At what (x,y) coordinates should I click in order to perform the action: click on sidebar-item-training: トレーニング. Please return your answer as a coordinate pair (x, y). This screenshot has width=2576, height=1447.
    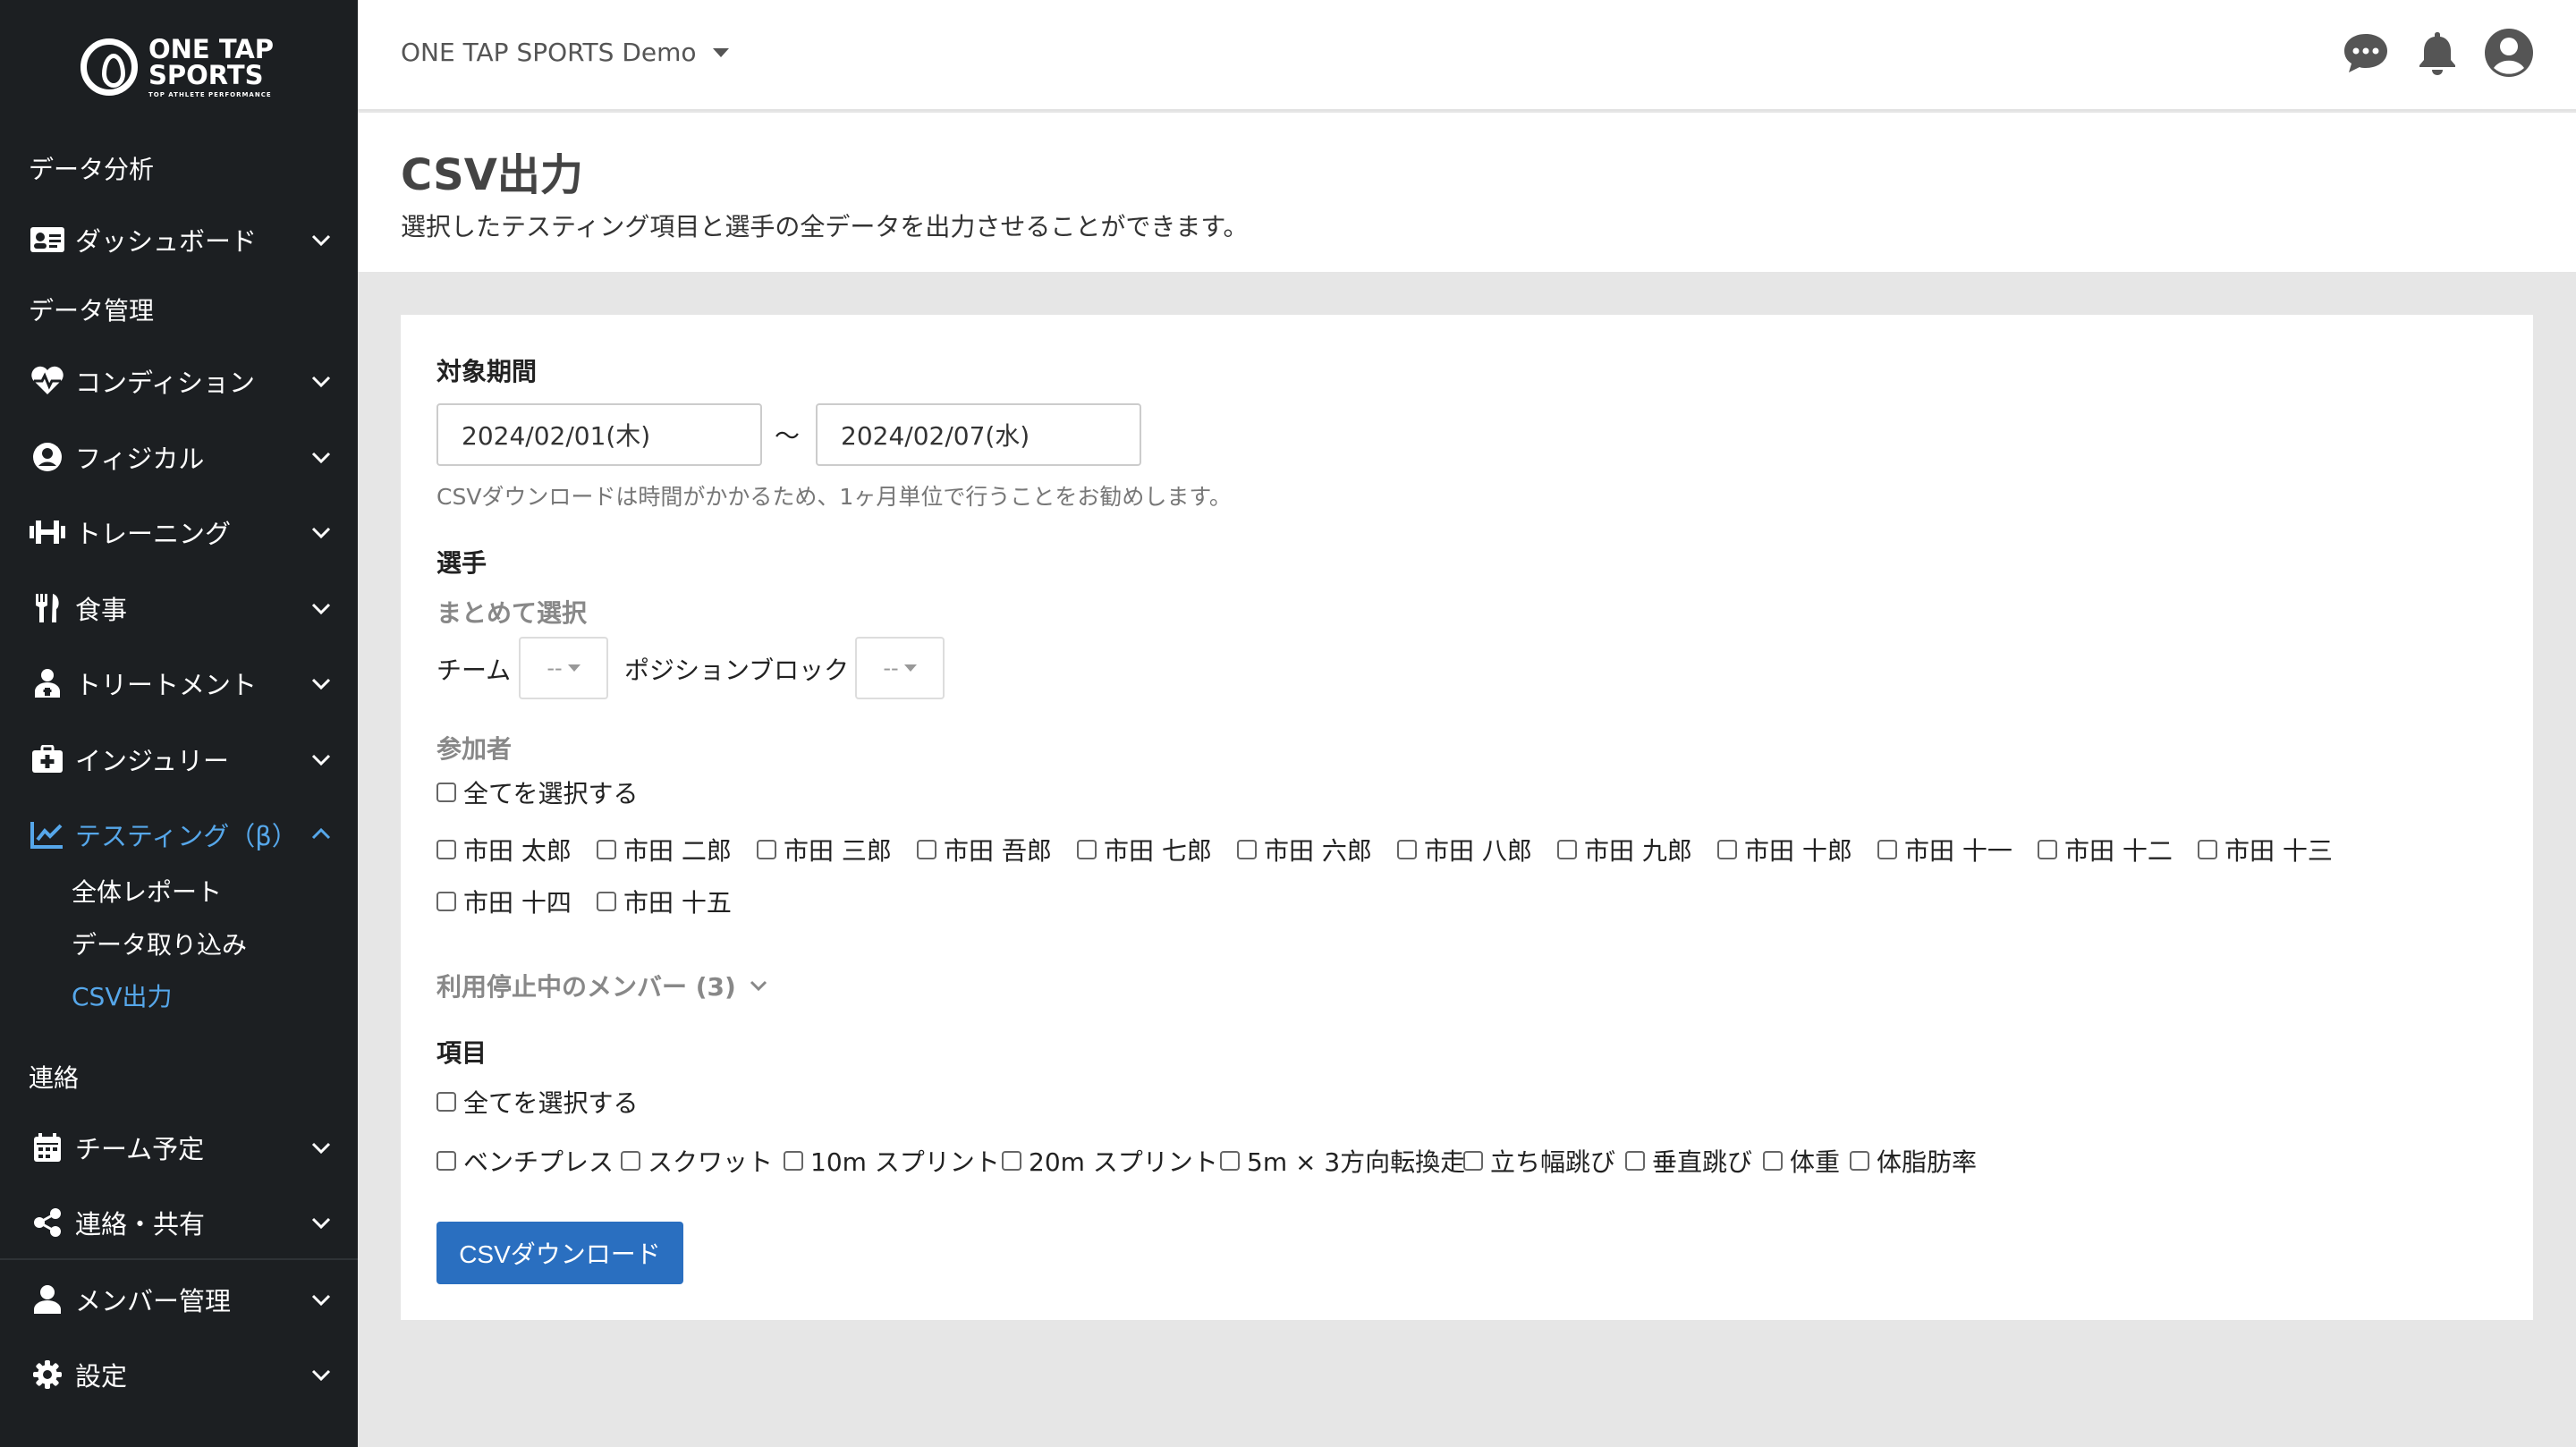
    Looking at the image, I should click on (179, 532).